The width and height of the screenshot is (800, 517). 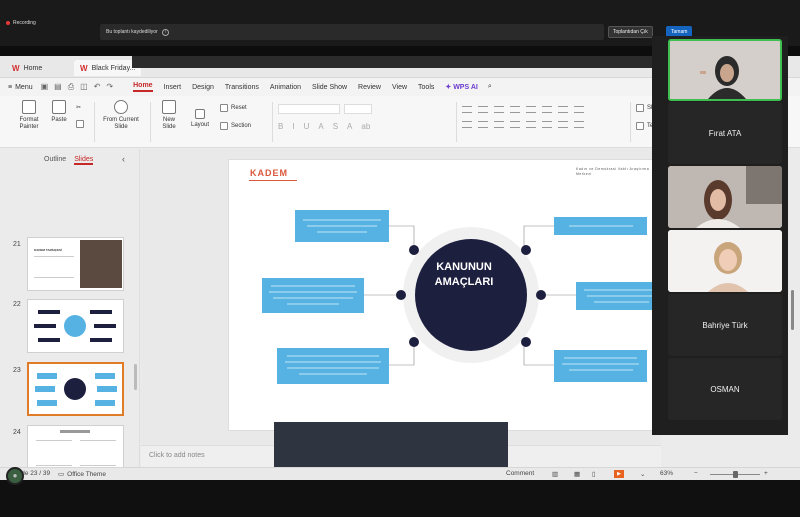 I want to click on participants-panel: Fırat ATA Bahriye Türk OSMAN, so click(x=720, y=235).